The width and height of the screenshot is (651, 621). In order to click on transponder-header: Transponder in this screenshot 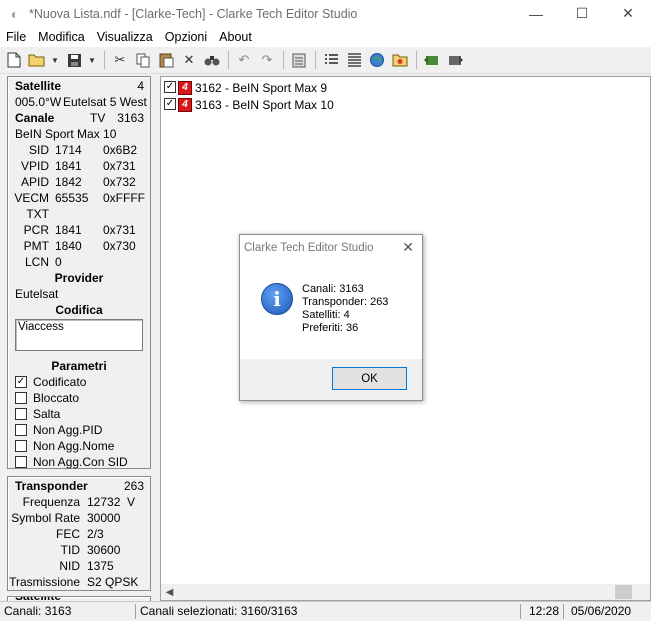, I will do `click(51, 486)`.